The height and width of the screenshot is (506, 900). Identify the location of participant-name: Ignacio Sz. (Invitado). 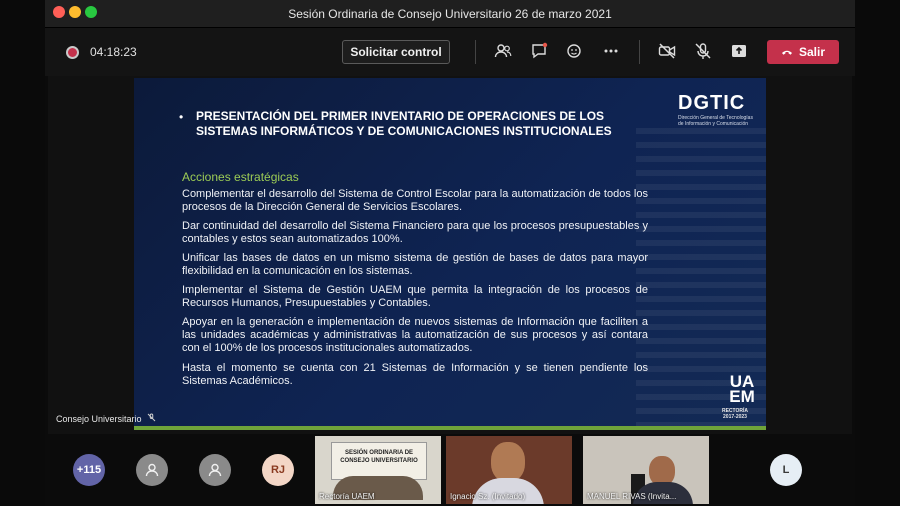
(488, 496).